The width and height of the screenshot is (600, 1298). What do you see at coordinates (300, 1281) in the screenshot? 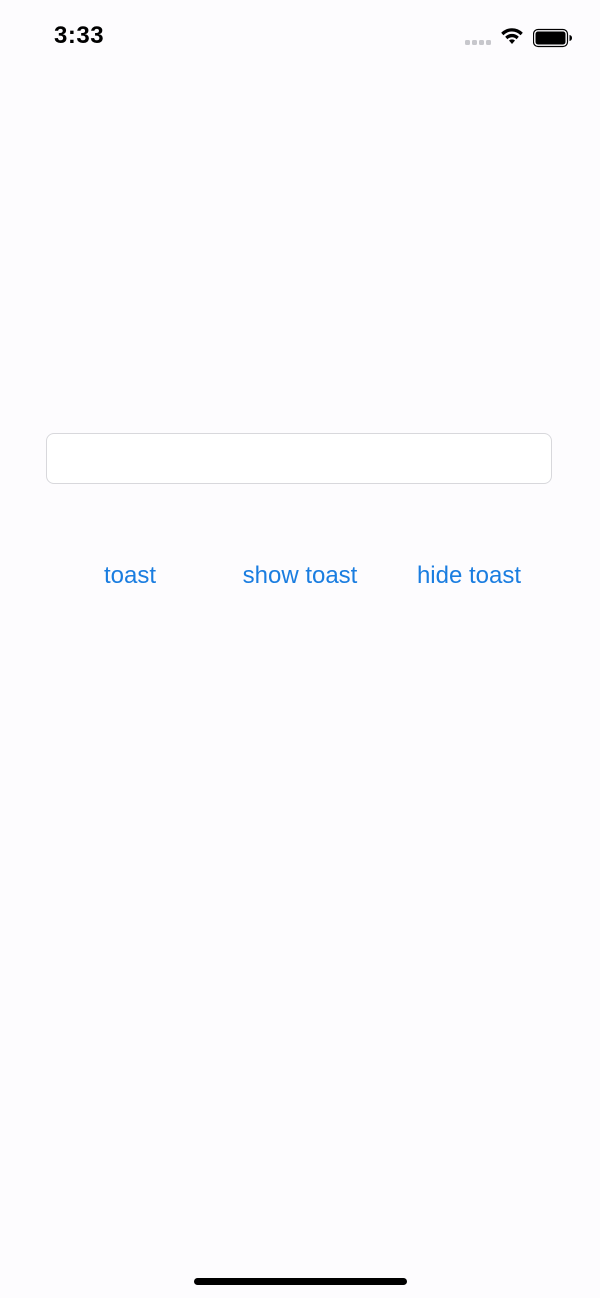
I see `home-indicator` at bounding box center [300, 1281].